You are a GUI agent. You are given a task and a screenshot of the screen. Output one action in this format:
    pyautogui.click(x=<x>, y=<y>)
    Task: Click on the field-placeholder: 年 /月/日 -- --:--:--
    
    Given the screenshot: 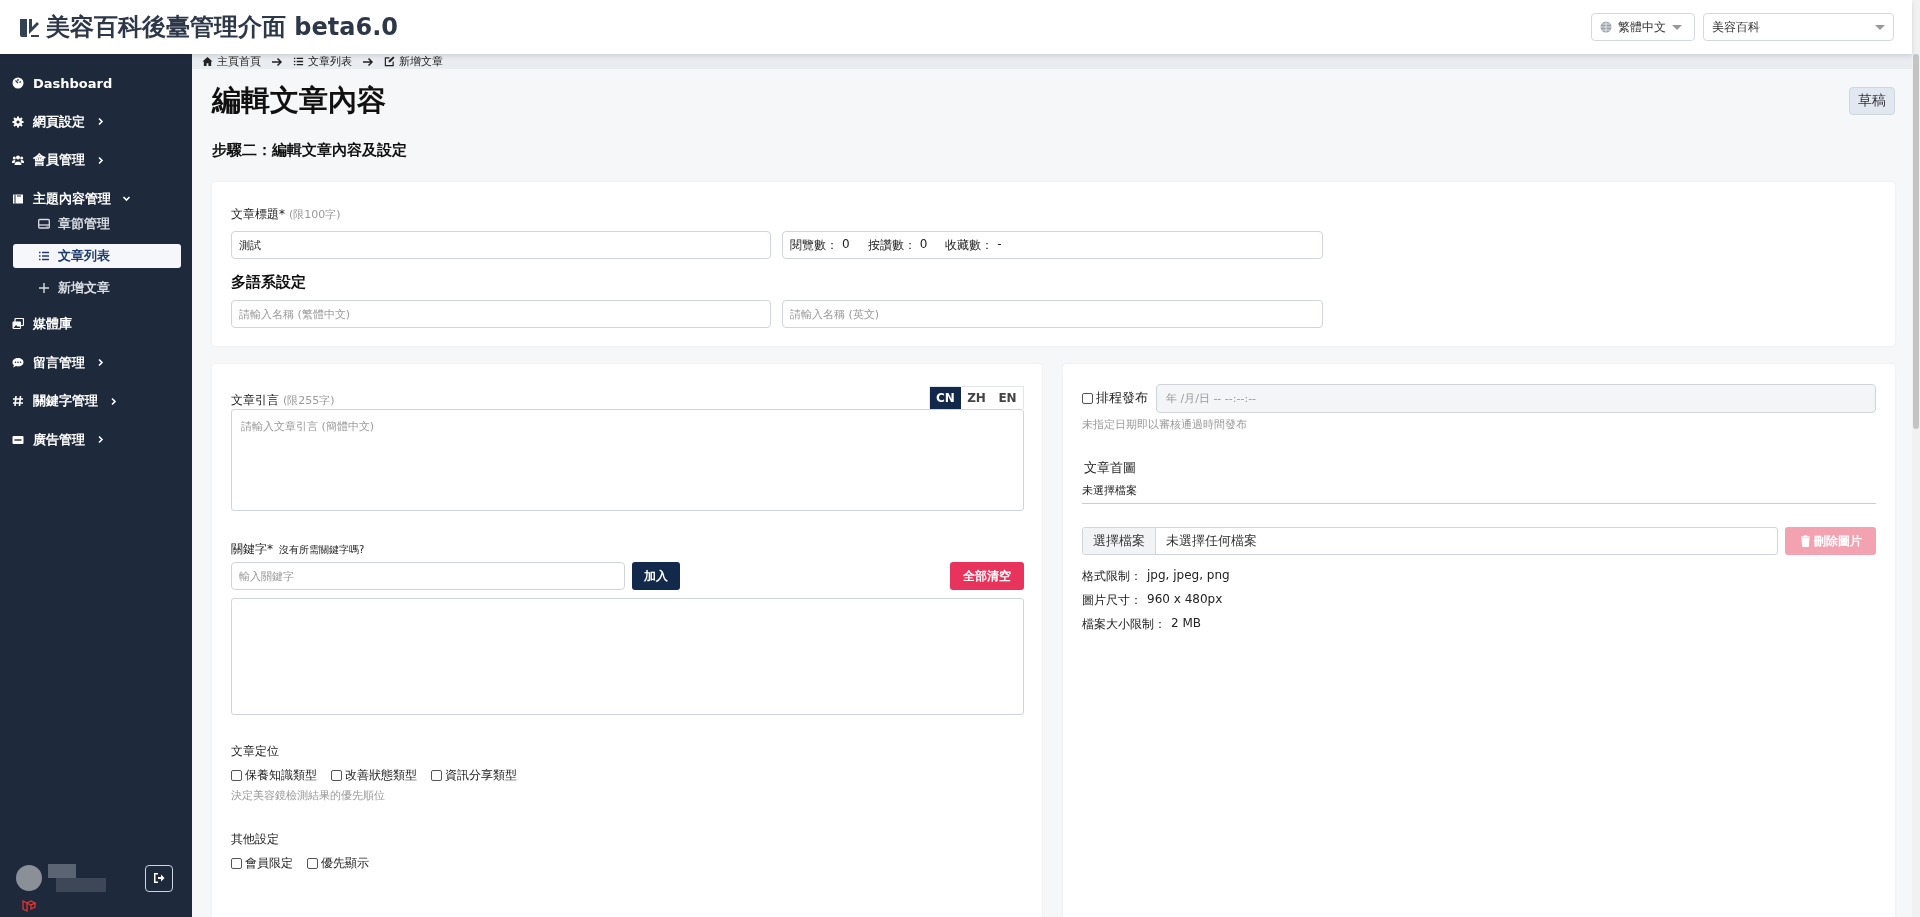 What is the action you would take?
    pyautogui.click(x=1211, y=398)
    